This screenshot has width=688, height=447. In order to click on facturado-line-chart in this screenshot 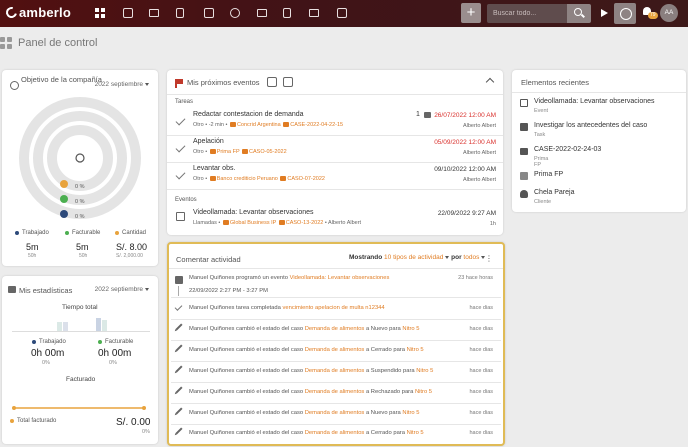, I will do `click(79, 408)`.